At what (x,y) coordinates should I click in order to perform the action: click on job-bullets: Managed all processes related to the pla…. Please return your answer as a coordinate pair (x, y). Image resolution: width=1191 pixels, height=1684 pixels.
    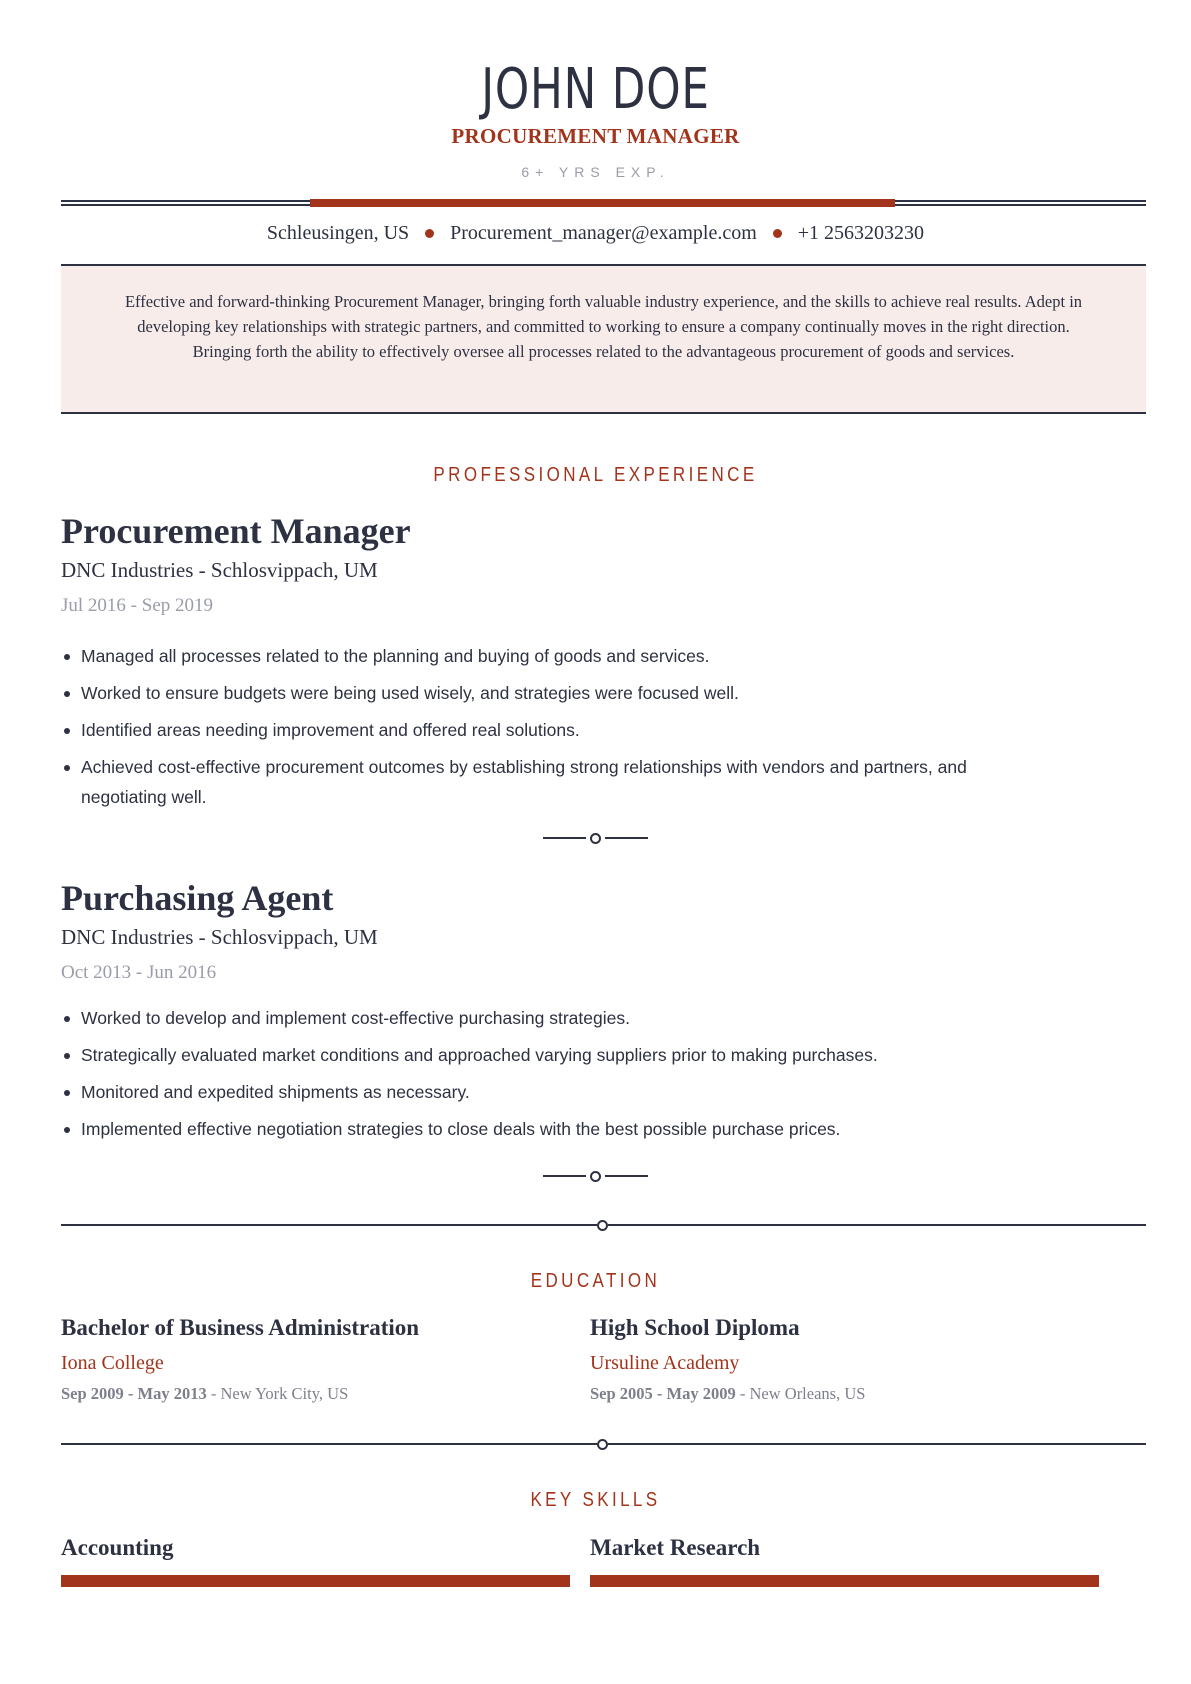
    Looking at the image, I should click on (603, 730).